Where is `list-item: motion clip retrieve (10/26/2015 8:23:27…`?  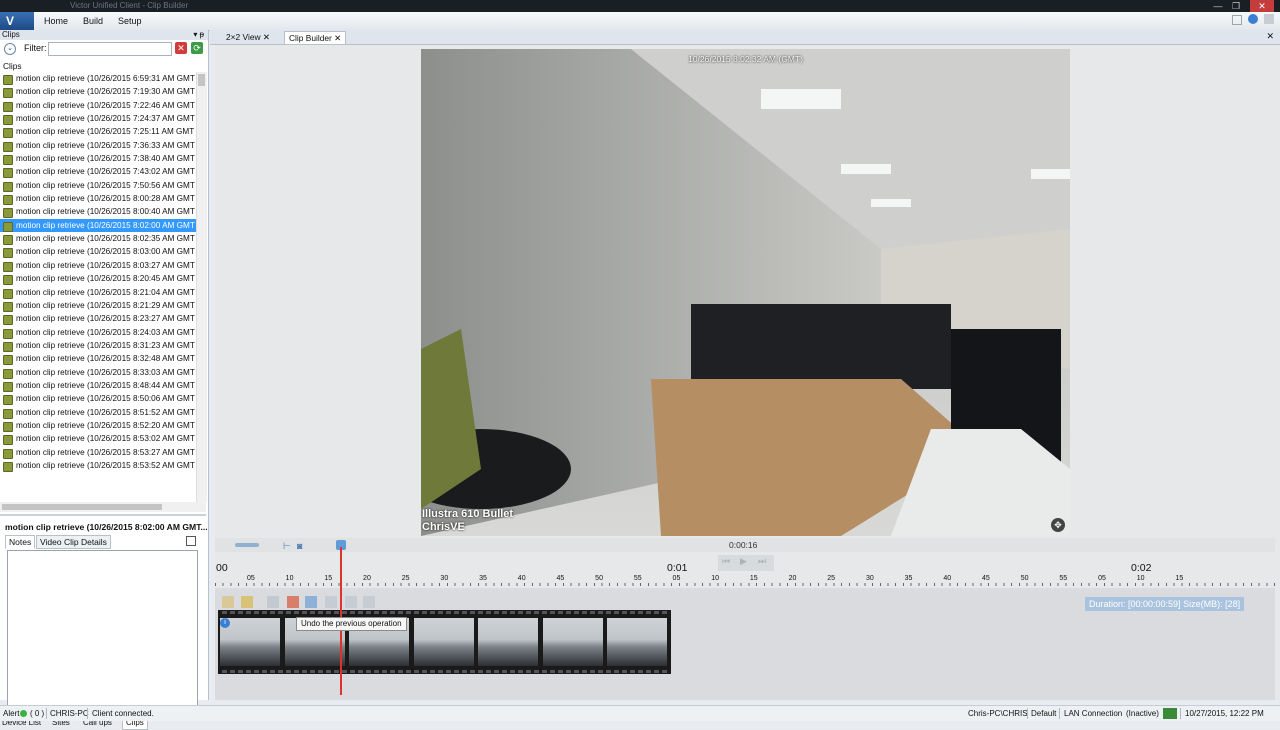
list-item: motion clip retrieve (10/26/2015 8:23:27… is located at coordinates (98, 319).